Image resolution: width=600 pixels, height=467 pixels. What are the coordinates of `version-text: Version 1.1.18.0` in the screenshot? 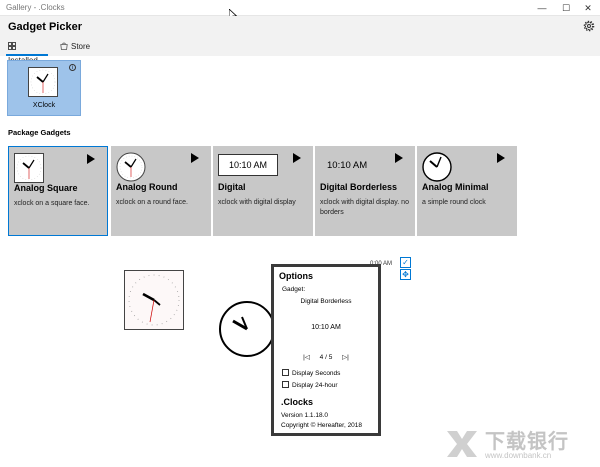 It's located at (304, 415).